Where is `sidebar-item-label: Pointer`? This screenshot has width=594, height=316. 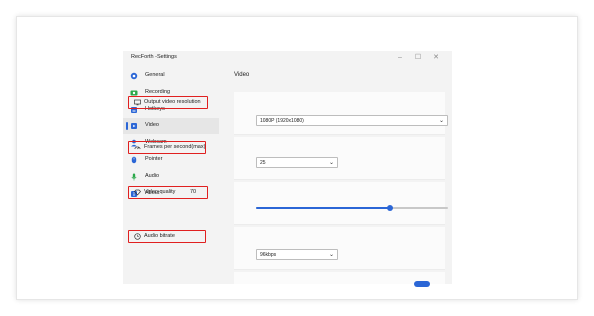 sidebar-item-label: Pointer is located at coordinates (154, 159).